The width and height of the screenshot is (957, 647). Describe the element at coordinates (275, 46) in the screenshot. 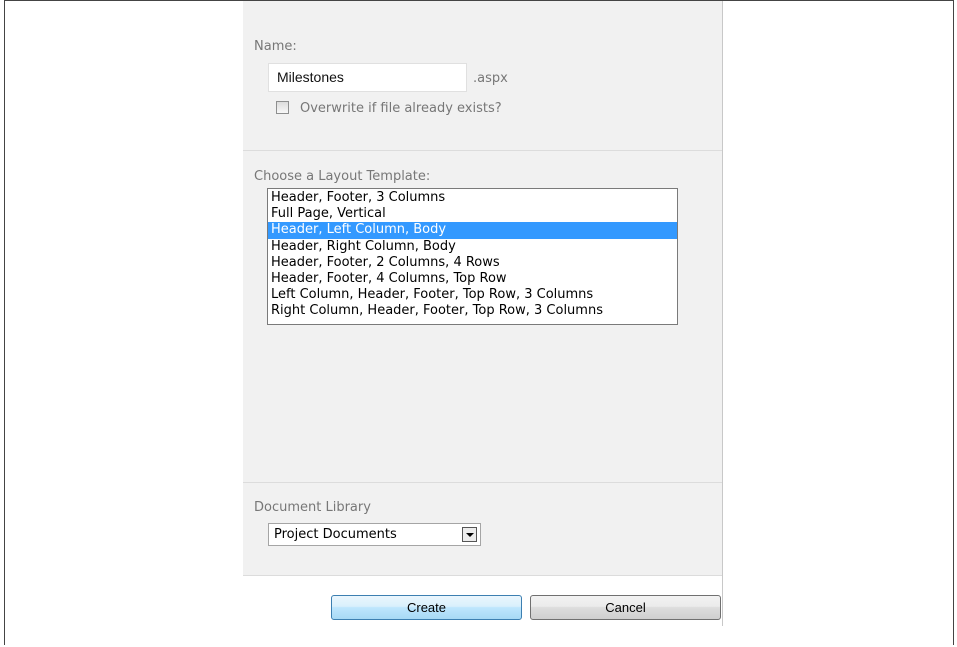

I see `name-label: Name:` at that location.